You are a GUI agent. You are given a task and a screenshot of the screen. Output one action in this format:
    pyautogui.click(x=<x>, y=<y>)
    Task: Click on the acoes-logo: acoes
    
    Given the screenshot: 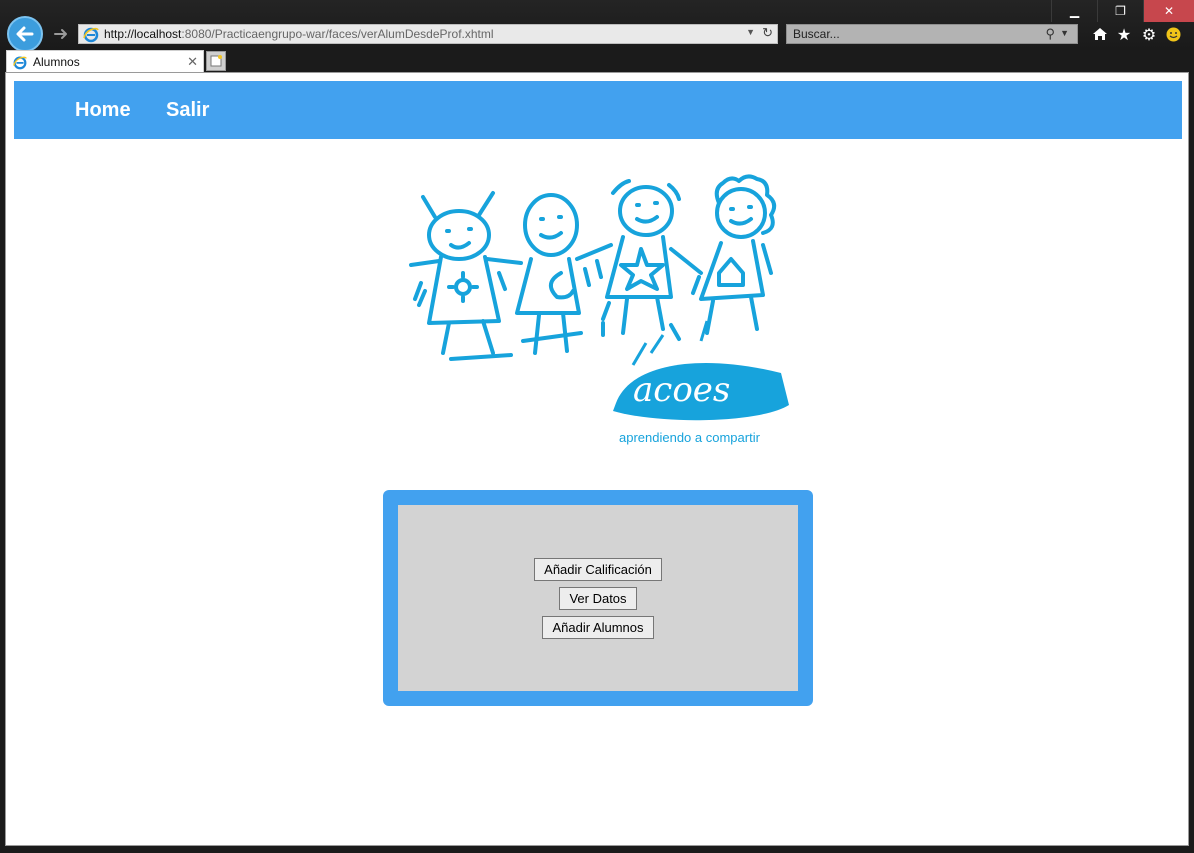 What is the action you would take?
    pyautogui.click(x=599, y=297)
    